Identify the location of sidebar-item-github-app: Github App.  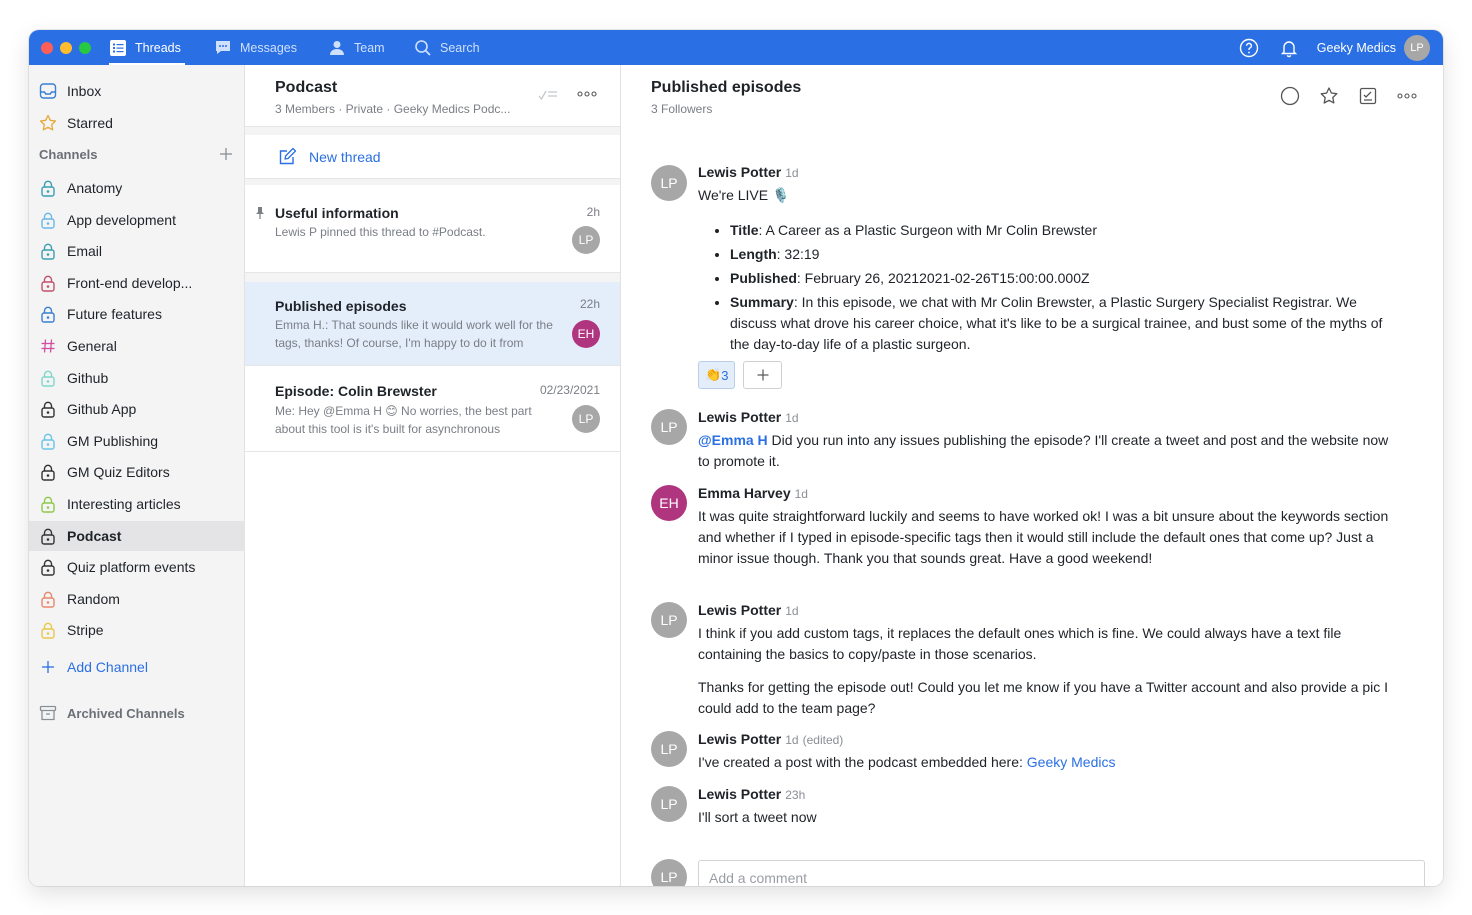
(137, 409).